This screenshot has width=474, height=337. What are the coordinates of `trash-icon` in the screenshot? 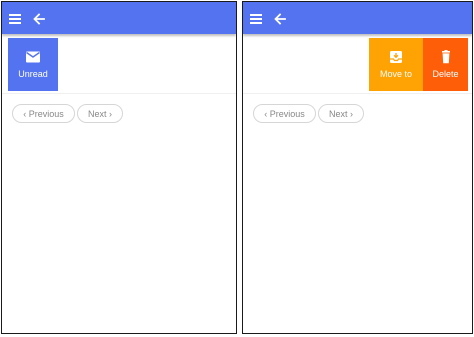 It's located at (445, 57).